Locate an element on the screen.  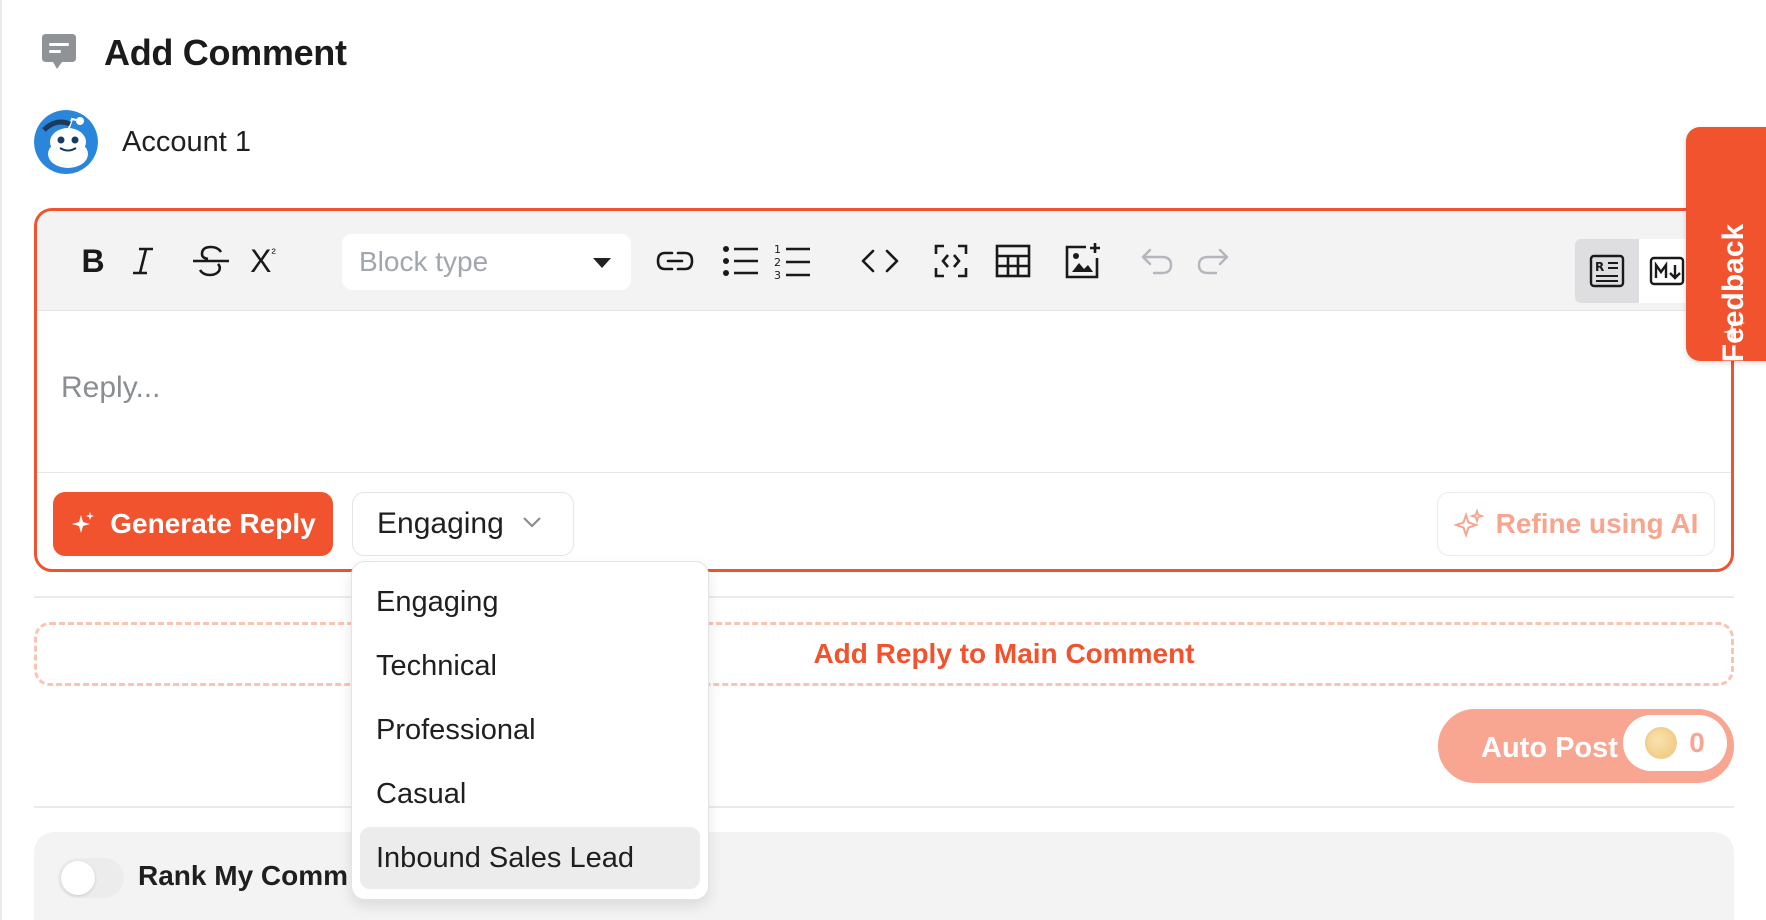
add-reply-label: Add Reply to Main Comment is located at coordinates (1004, 653).